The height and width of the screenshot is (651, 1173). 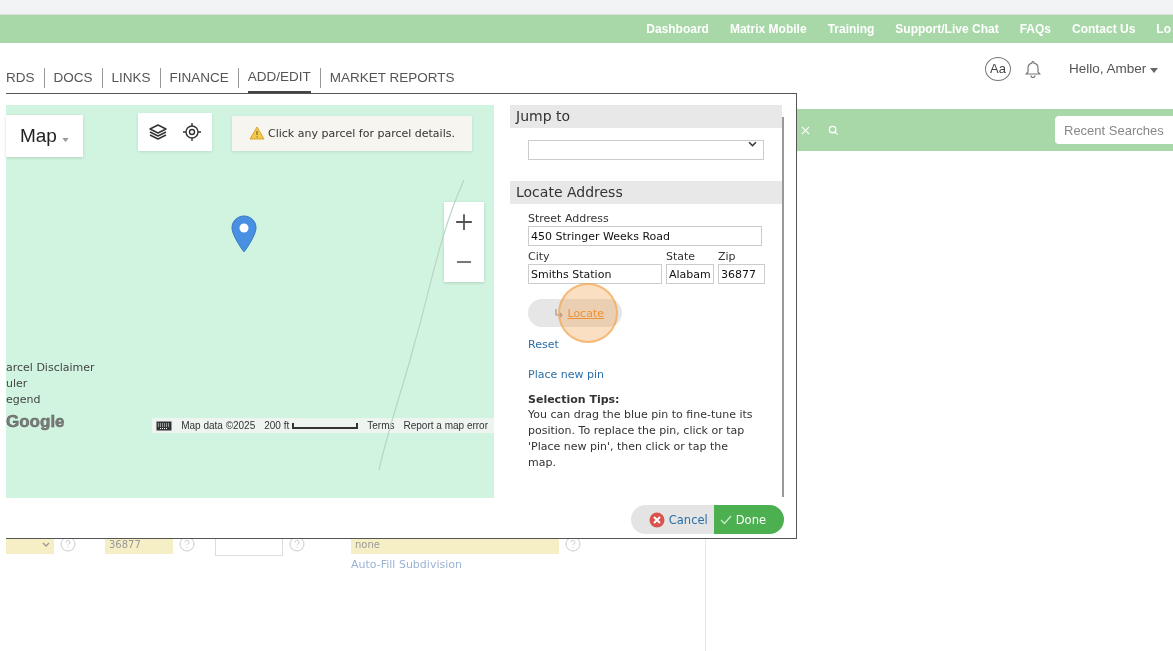 What do you see at coordinates (690, 274) in the screenshot?
I see `state-field: Alabam` at bounding box center [690, 274].